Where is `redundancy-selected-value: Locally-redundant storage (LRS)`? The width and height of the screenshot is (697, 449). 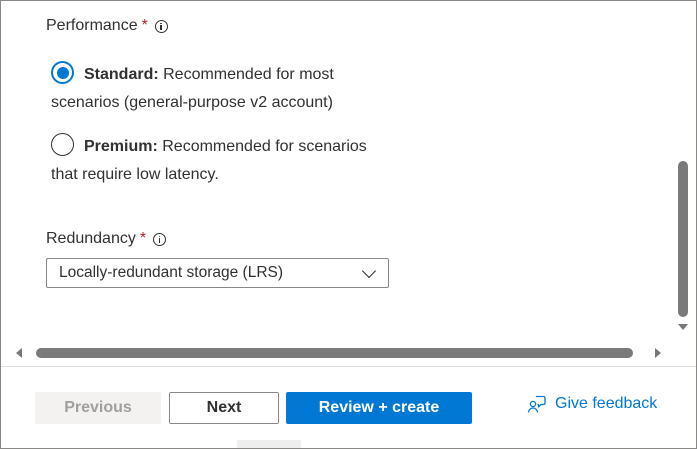 redundancy-selected-value: Locally-redundant storage (LRS) is located at coordinates (171, 272).